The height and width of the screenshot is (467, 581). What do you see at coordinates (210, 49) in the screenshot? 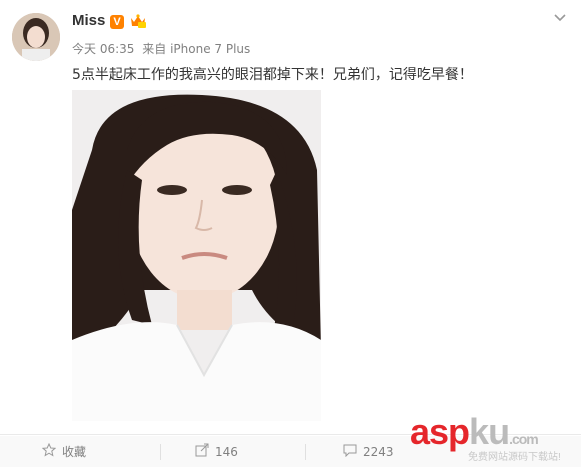
I see `post-source: iPhone 7 Plus` at bounding box center [210, 49].